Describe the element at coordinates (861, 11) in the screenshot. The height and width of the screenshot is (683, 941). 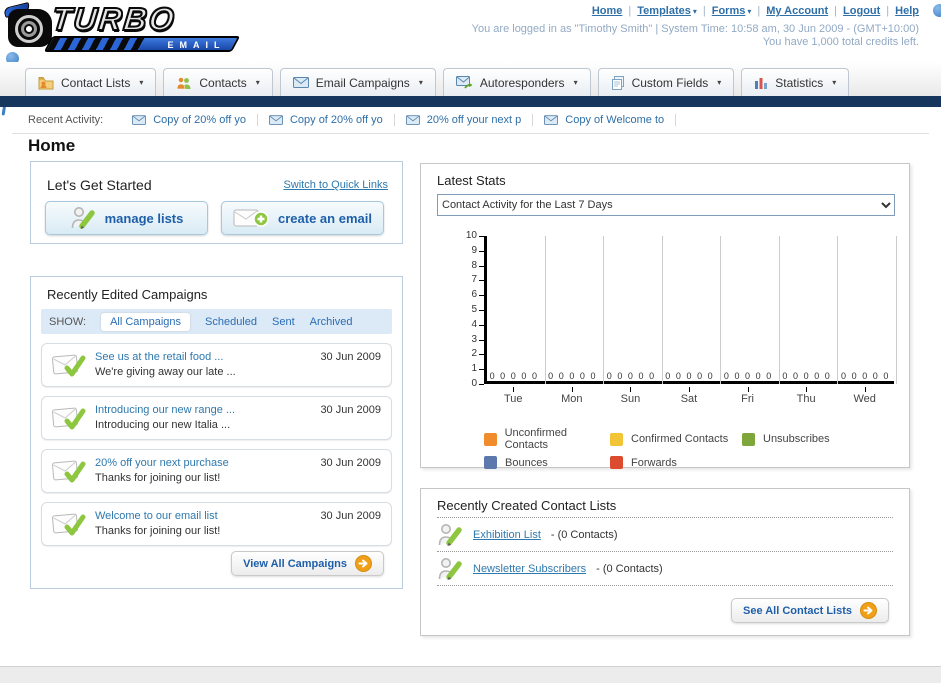
I see `topnav-link-logout: Logout` at that location.